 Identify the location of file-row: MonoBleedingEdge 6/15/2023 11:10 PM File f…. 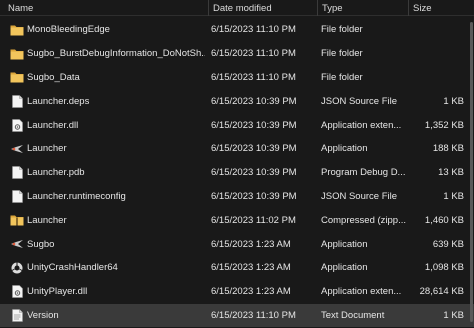
(237, 30).